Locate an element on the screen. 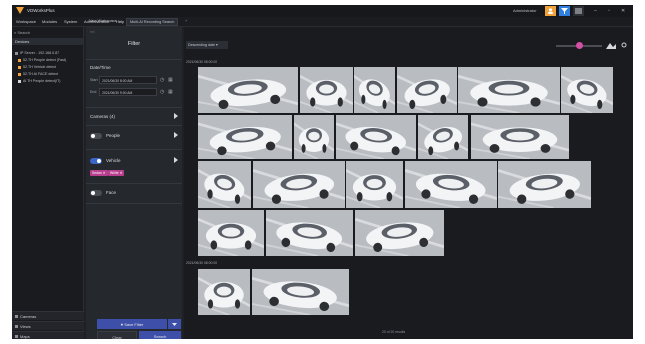 This screenshot has height=344, width=645. views-icon is located at coordinates (16, 326).